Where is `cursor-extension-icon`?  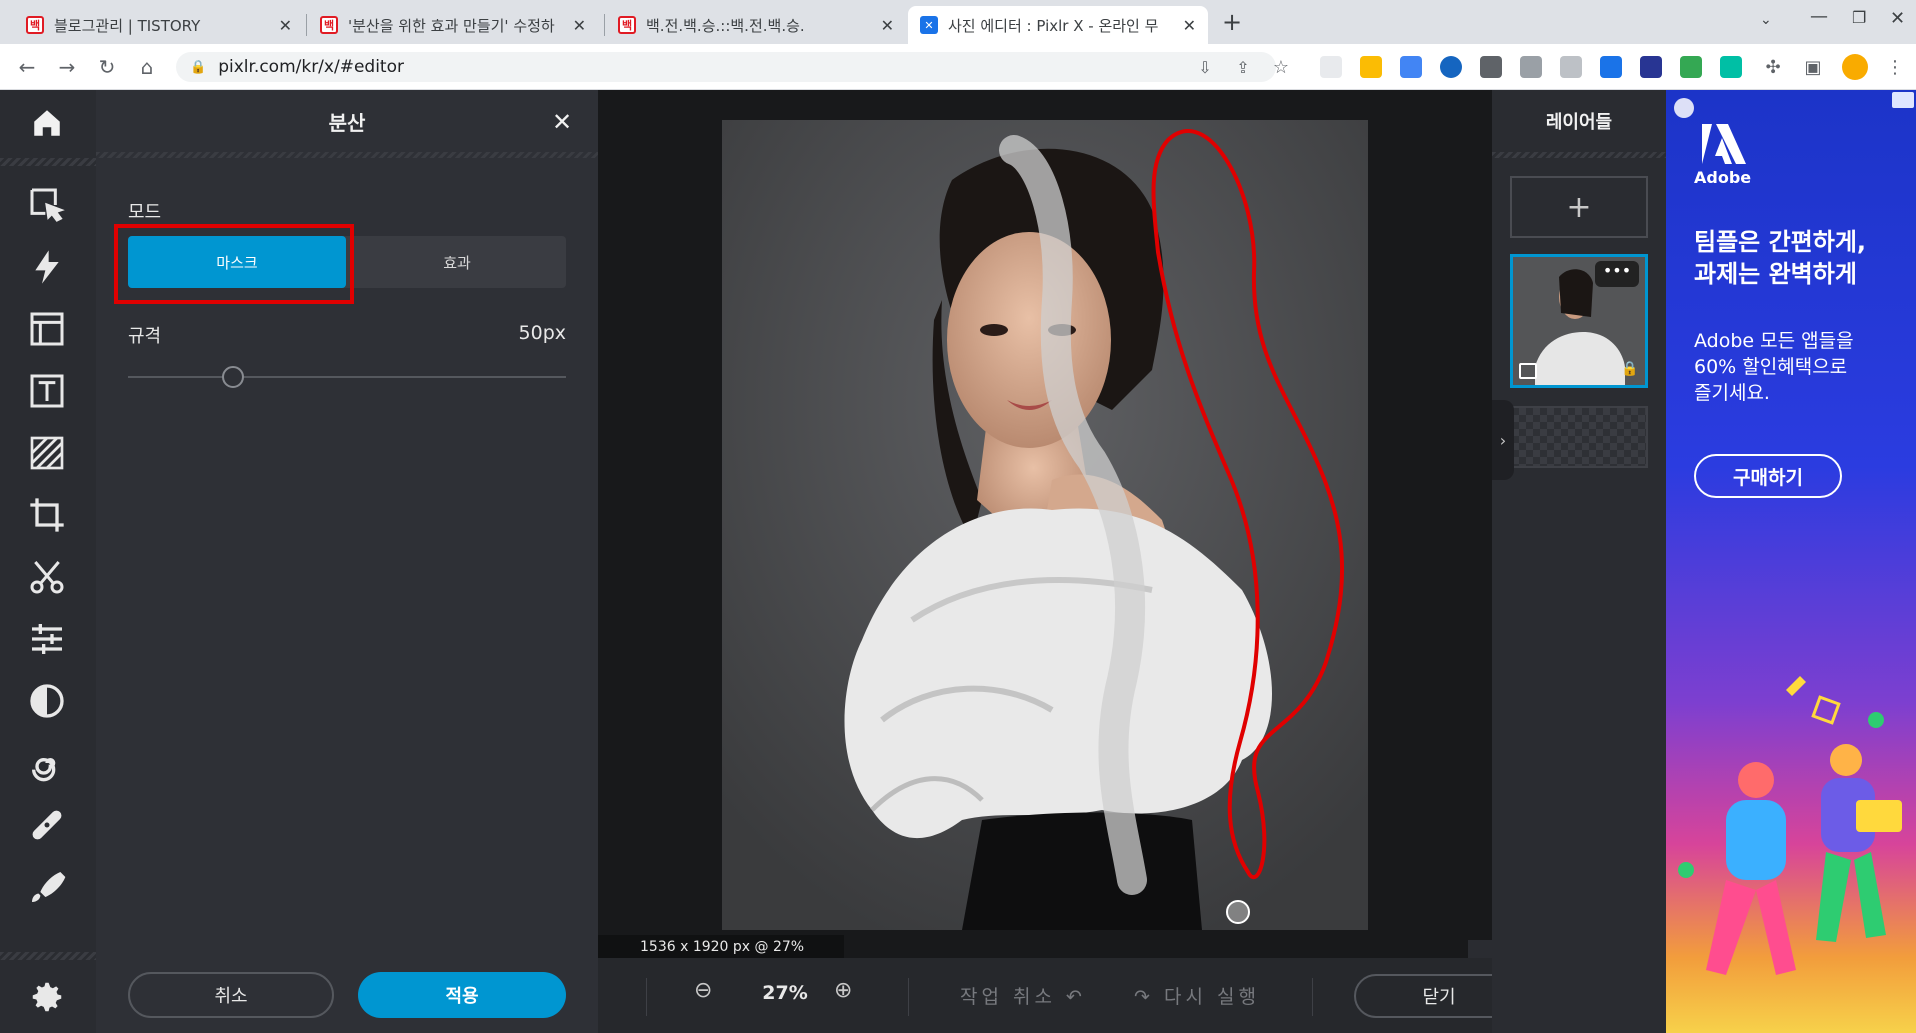
cursor-extension-icon is located at coordinates (1331, 67).